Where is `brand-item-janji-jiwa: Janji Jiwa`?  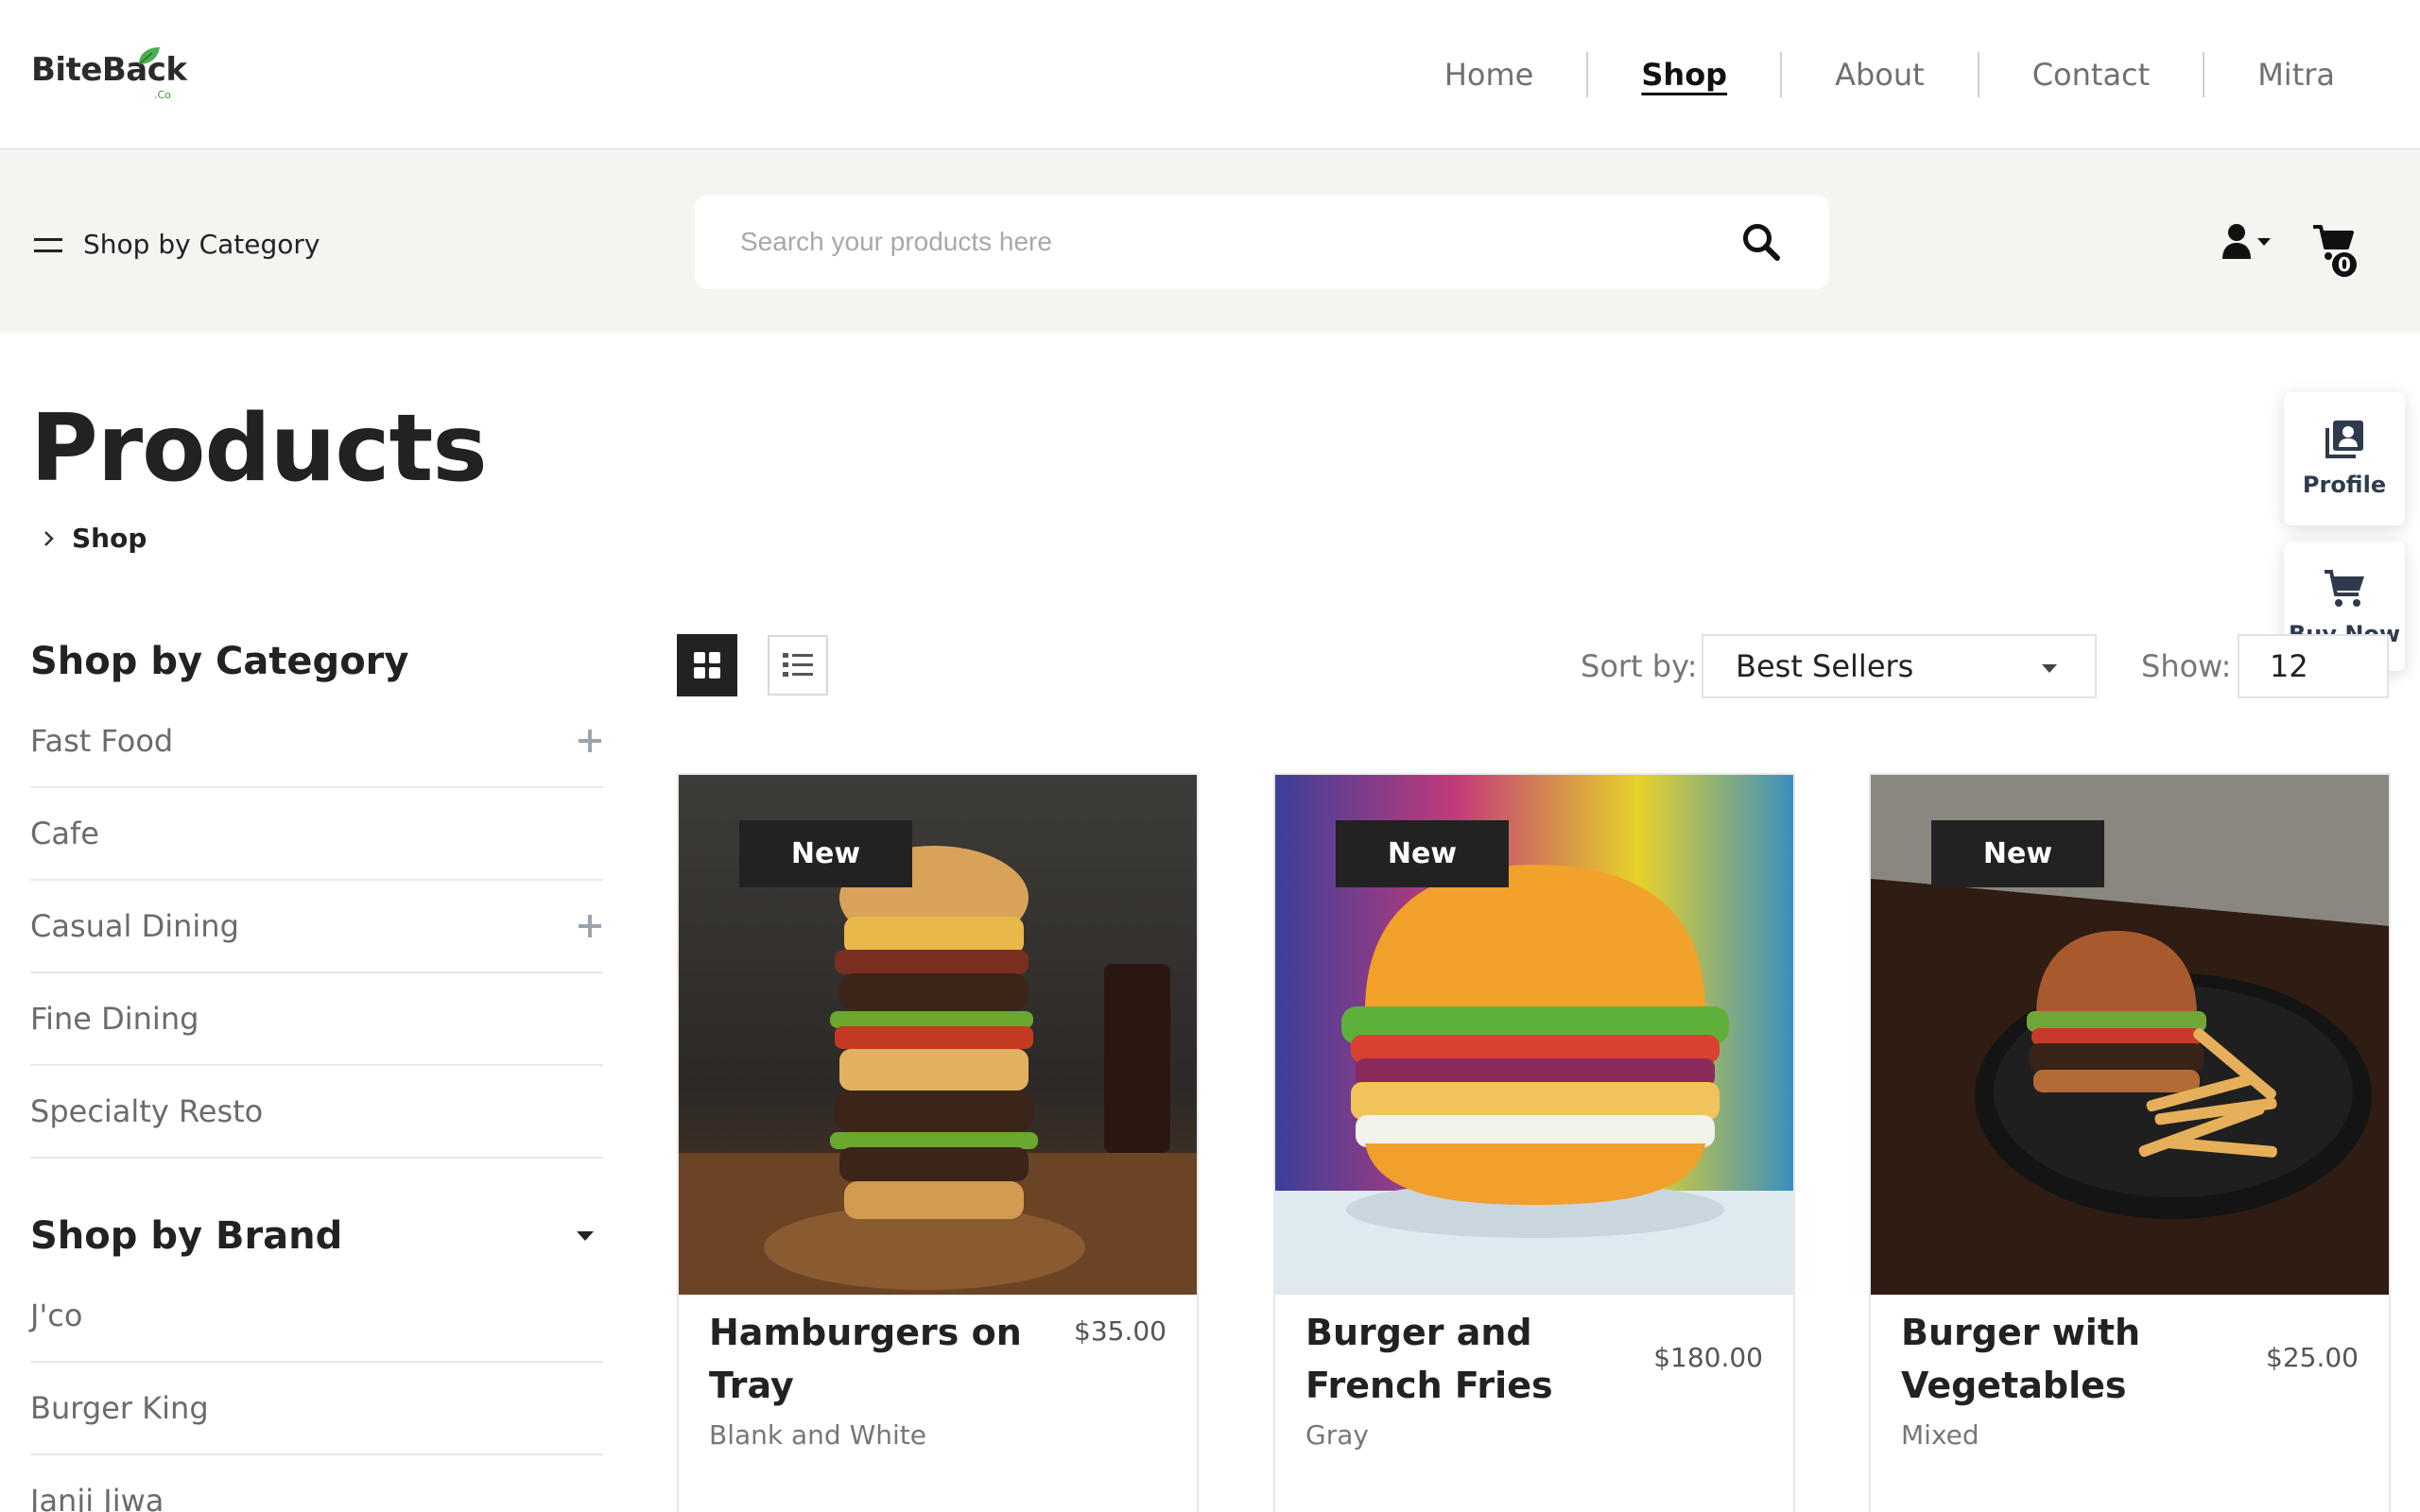
brand-item-janji-jiwa: Janji Jiwa is located at coordinates (316, 1483).